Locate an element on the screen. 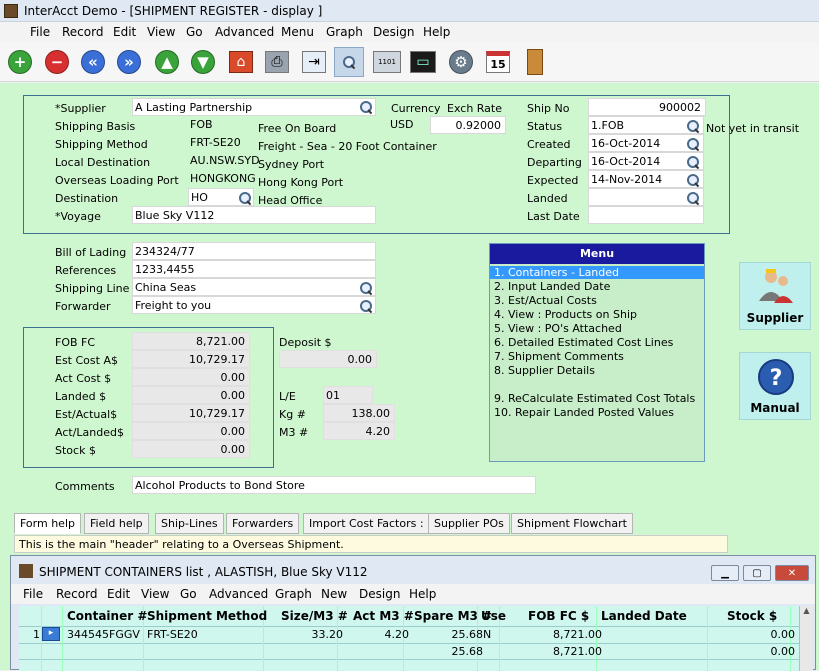 The width and height of the screenshot is (819, 671). menu-view: View is located at coordinates (161, 32).